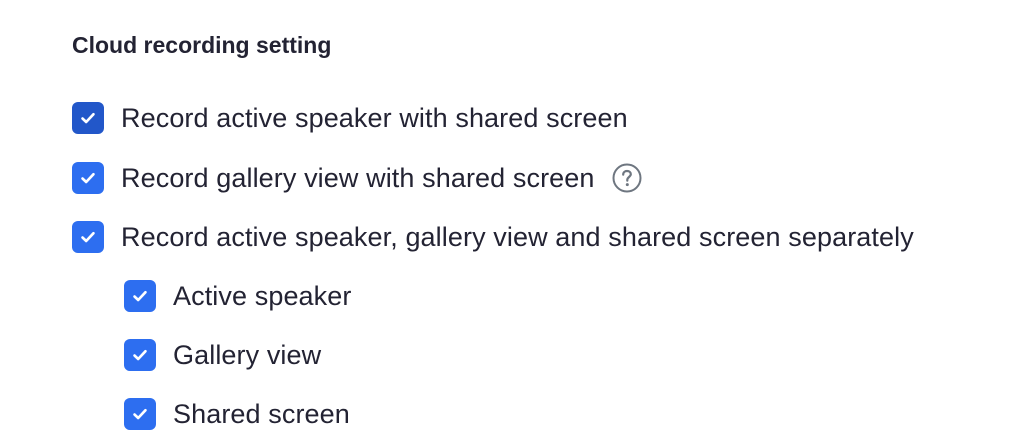  What do you see at coordinates (627, 178) in the screenshot?
I see `question-circle-icon` at bounding box center [627, 178].